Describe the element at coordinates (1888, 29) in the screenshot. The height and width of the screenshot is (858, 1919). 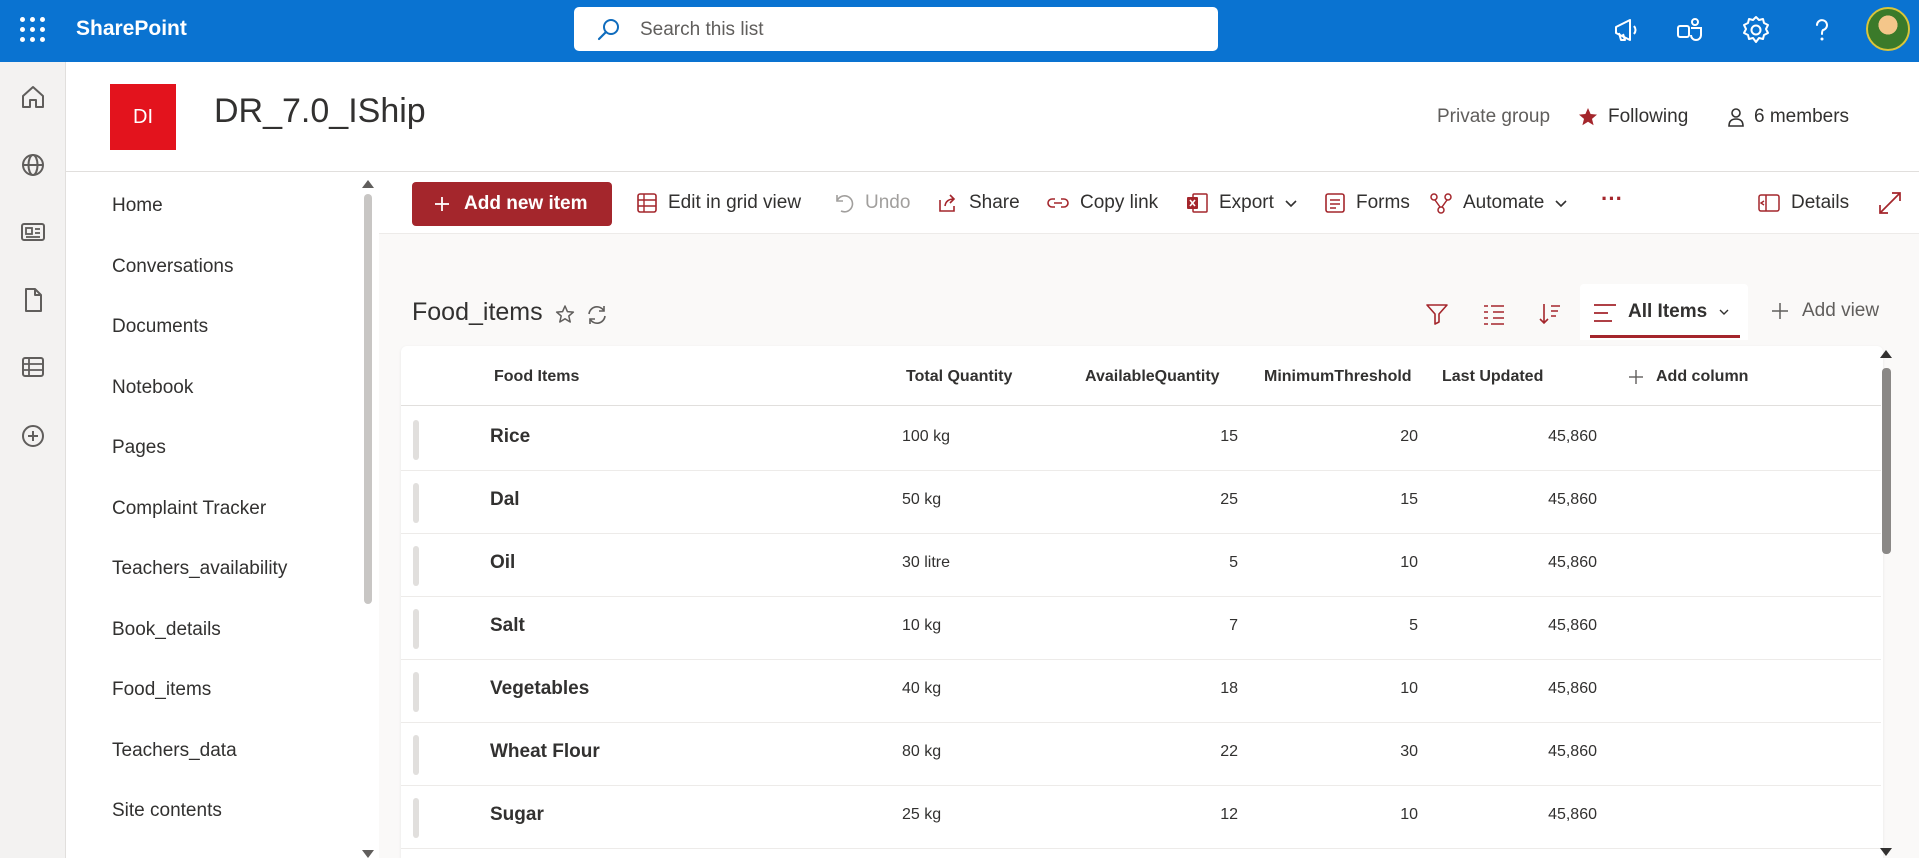
I see `avatar` at that location.